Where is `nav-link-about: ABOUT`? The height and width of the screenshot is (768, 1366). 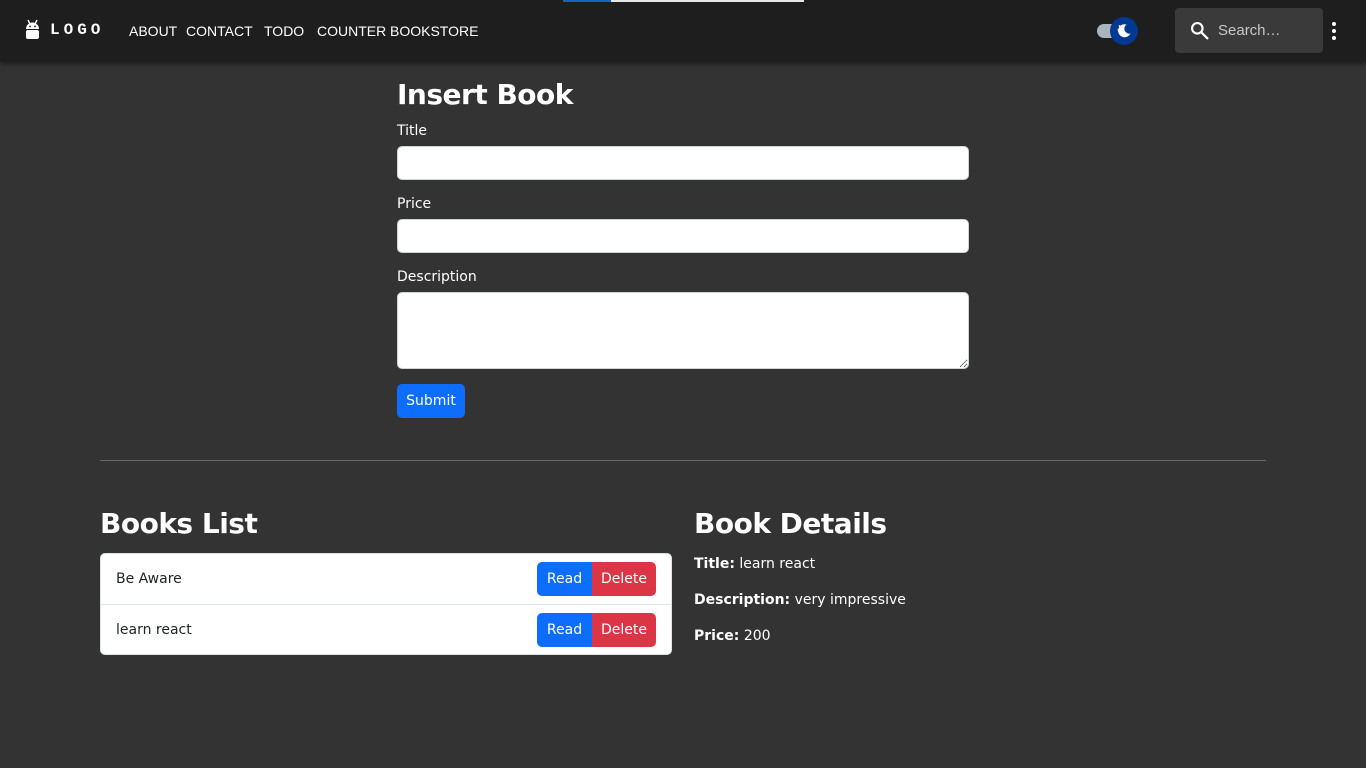 nav-link-about: ABOUT is located at coordinates (153, 31).